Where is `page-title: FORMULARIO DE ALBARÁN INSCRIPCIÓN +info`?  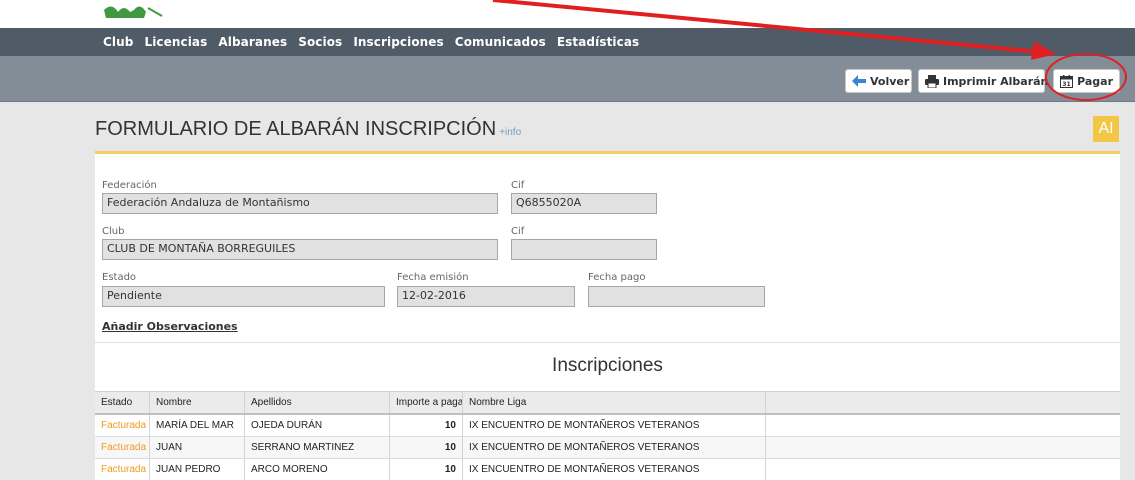 page-title: FORMULARIO DE ALBARÁN INSCRIPCIÓN +info is located at coordinates (308, 129).